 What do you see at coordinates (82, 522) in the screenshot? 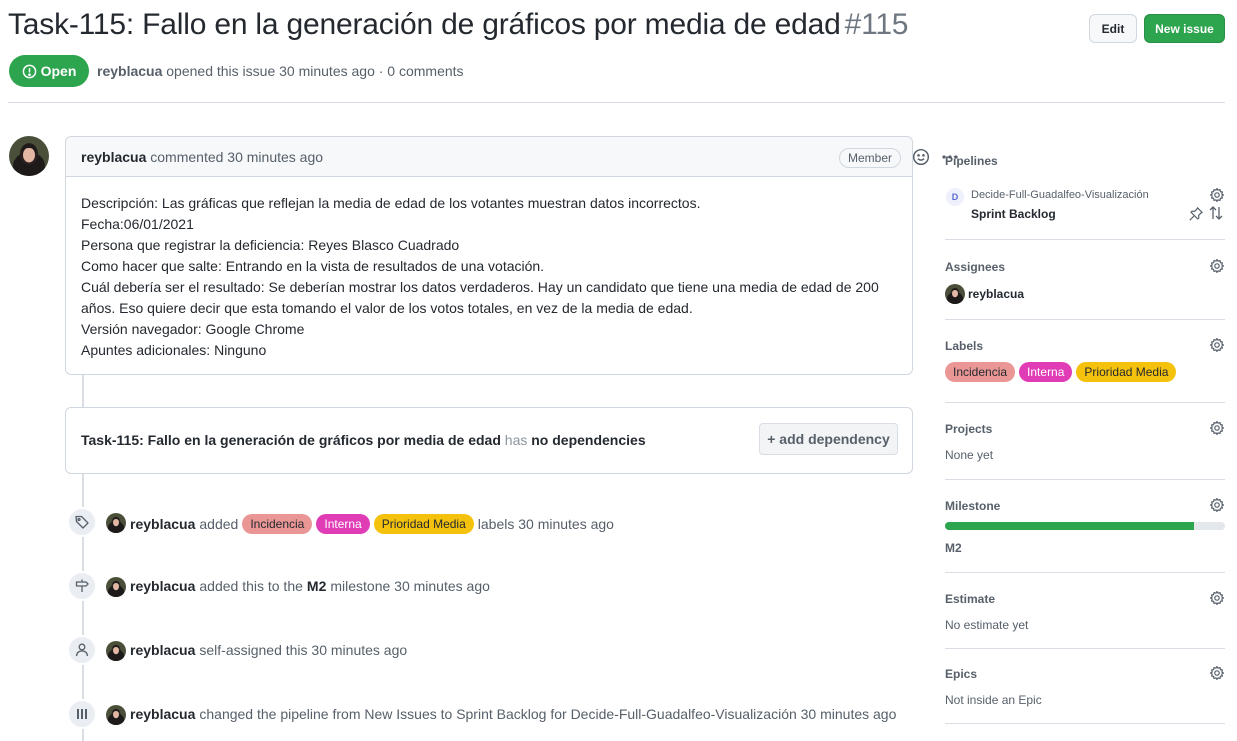
I see `tag-icon` at bounding box center [82, 522].